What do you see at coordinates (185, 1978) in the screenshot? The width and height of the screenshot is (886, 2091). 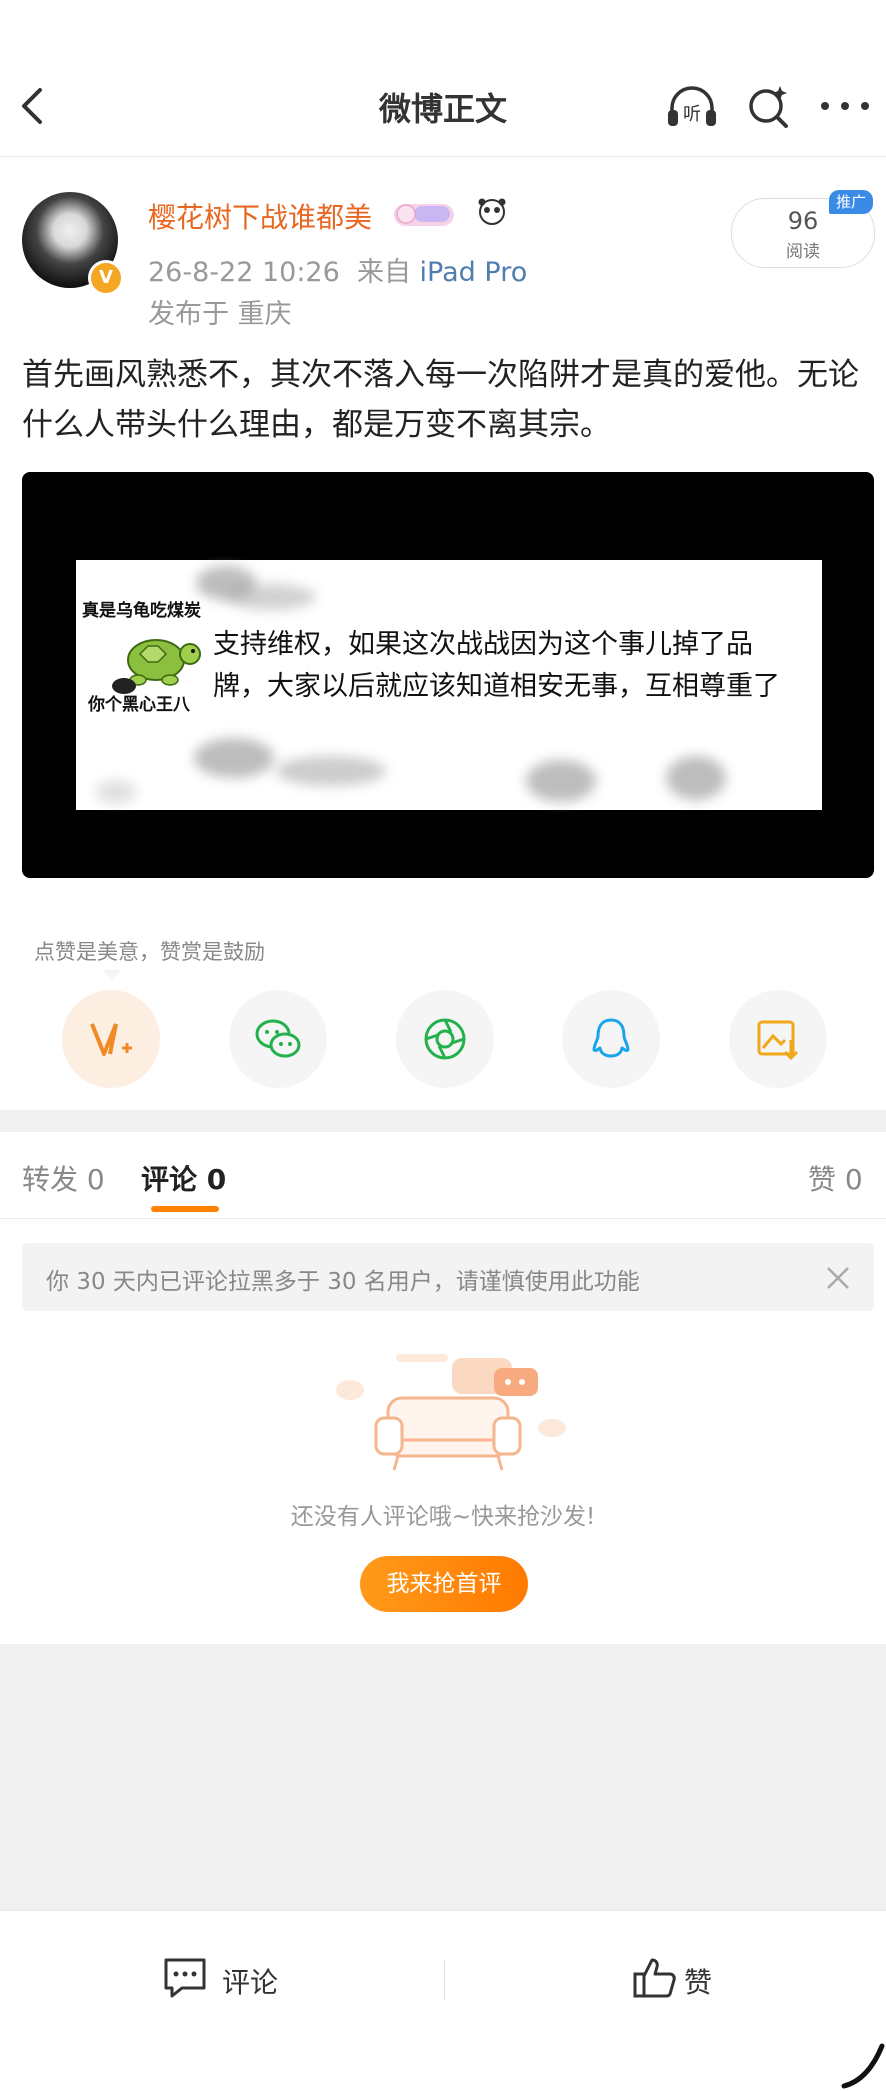 I see `comment-icon` at bounding box center [185, 1978].